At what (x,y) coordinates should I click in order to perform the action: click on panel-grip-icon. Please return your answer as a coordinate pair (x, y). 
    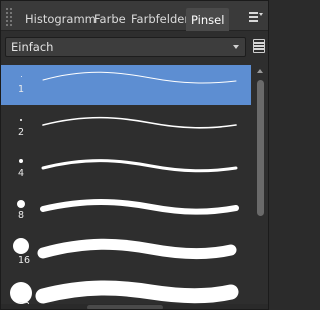
    Looking at the image, I should click on (9, 17).